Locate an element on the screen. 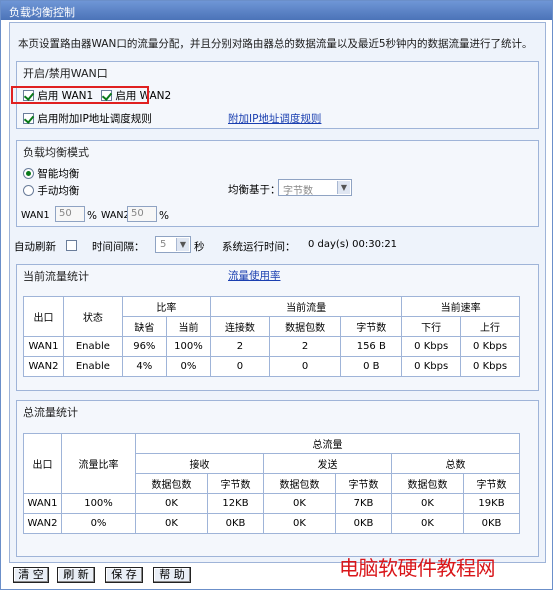 Image resolution: width=553 pixels, height=590 pixels. cell-recv-bytes: 12KB is located at coordinates (235, 503).